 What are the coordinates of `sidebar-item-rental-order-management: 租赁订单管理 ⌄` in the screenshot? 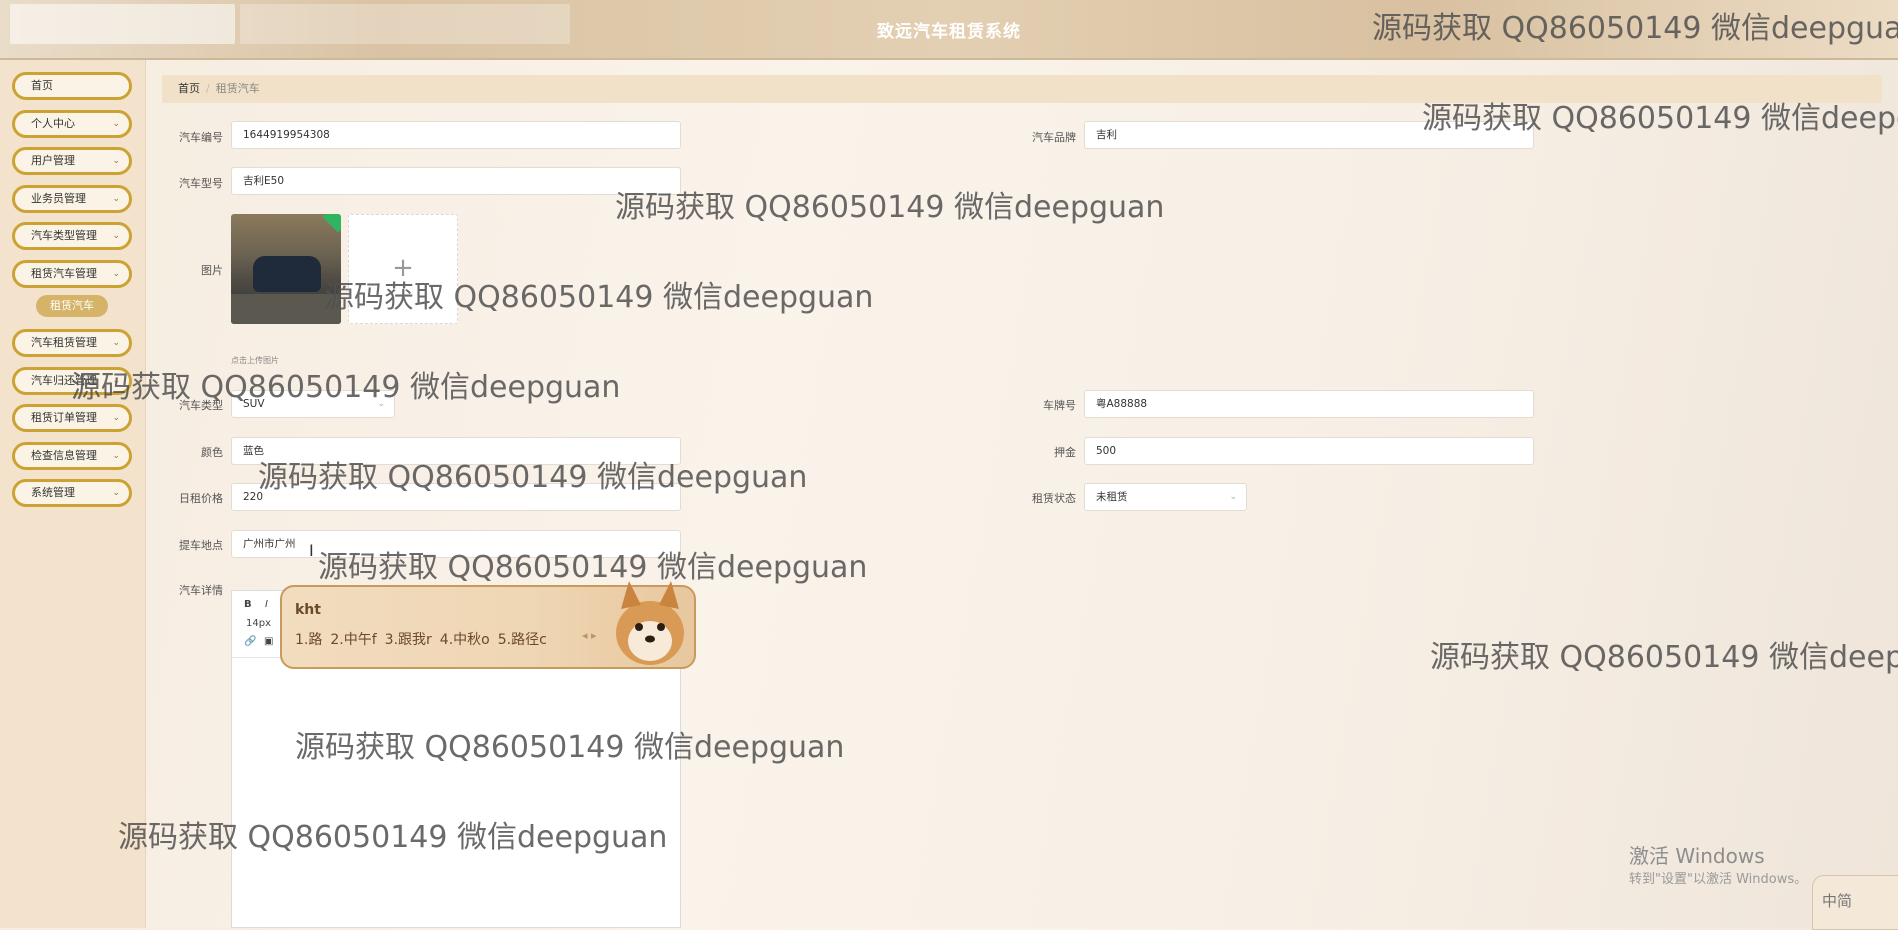 It's located at (72, 418).